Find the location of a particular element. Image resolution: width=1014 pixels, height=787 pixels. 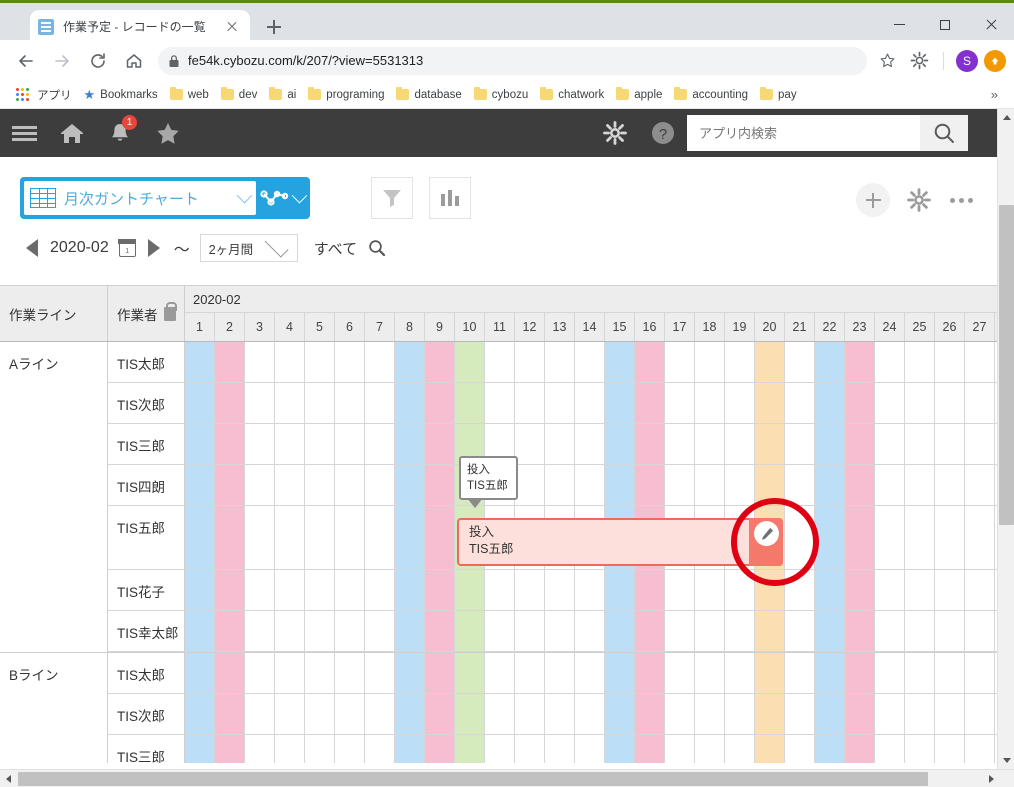

bell-icon: 1 is located at coordinates (120, 133).